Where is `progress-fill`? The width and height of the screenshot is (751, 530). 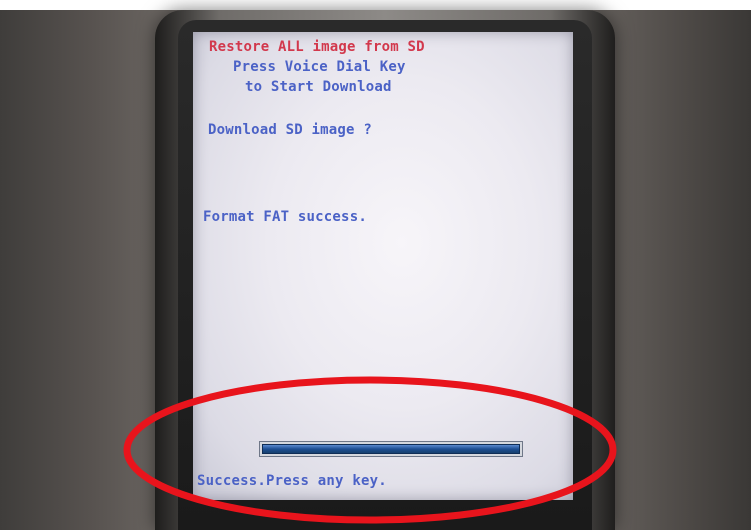
progress-fill is located at coordinates (391, 449).